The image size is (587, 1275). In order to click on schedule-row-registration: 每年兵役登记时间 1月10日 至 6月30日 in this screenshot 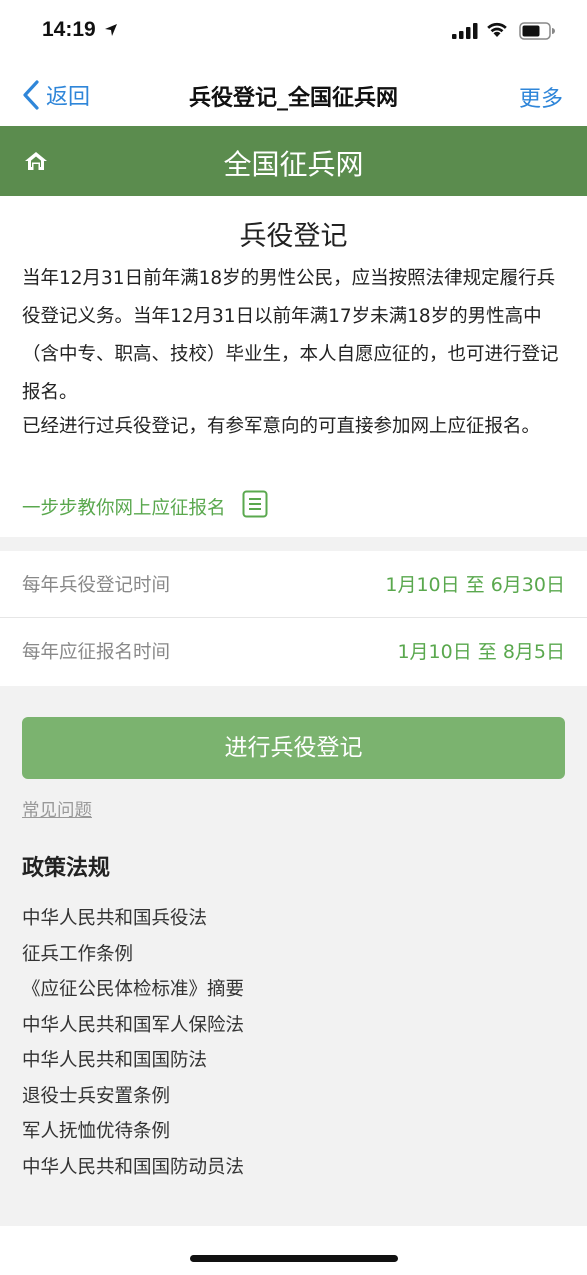, I will do `click(293, 584)`.